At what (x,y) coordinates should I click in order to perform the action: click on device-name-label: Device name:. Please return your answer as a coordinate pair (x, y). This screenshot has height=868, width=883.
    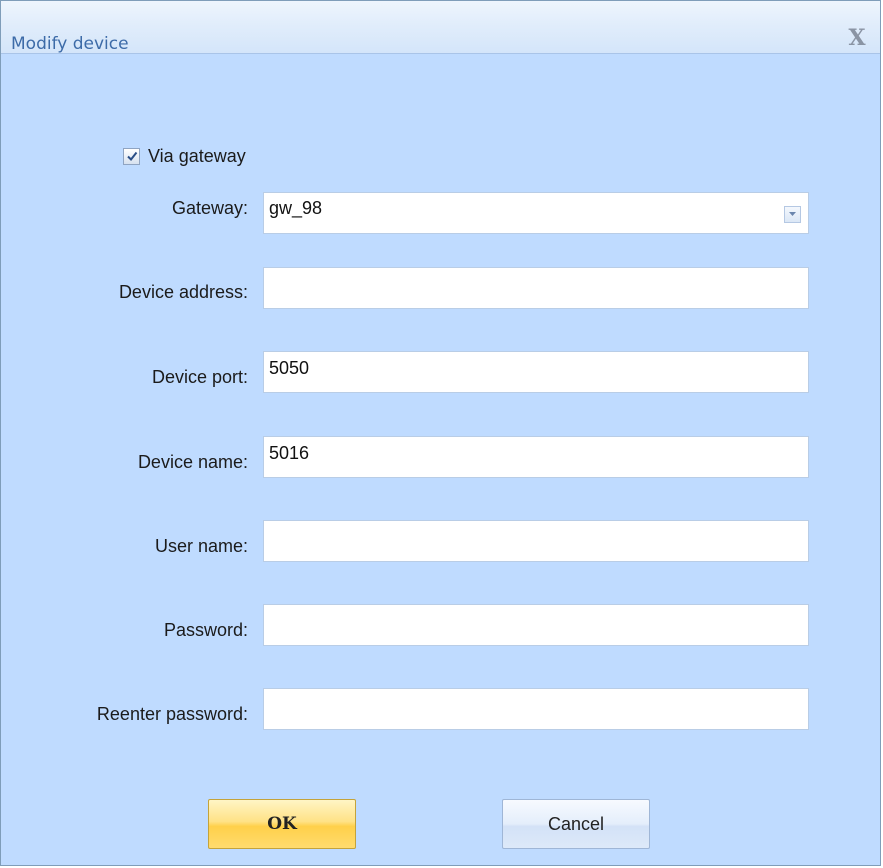
    Looking at the image, I should click on (192, 462).